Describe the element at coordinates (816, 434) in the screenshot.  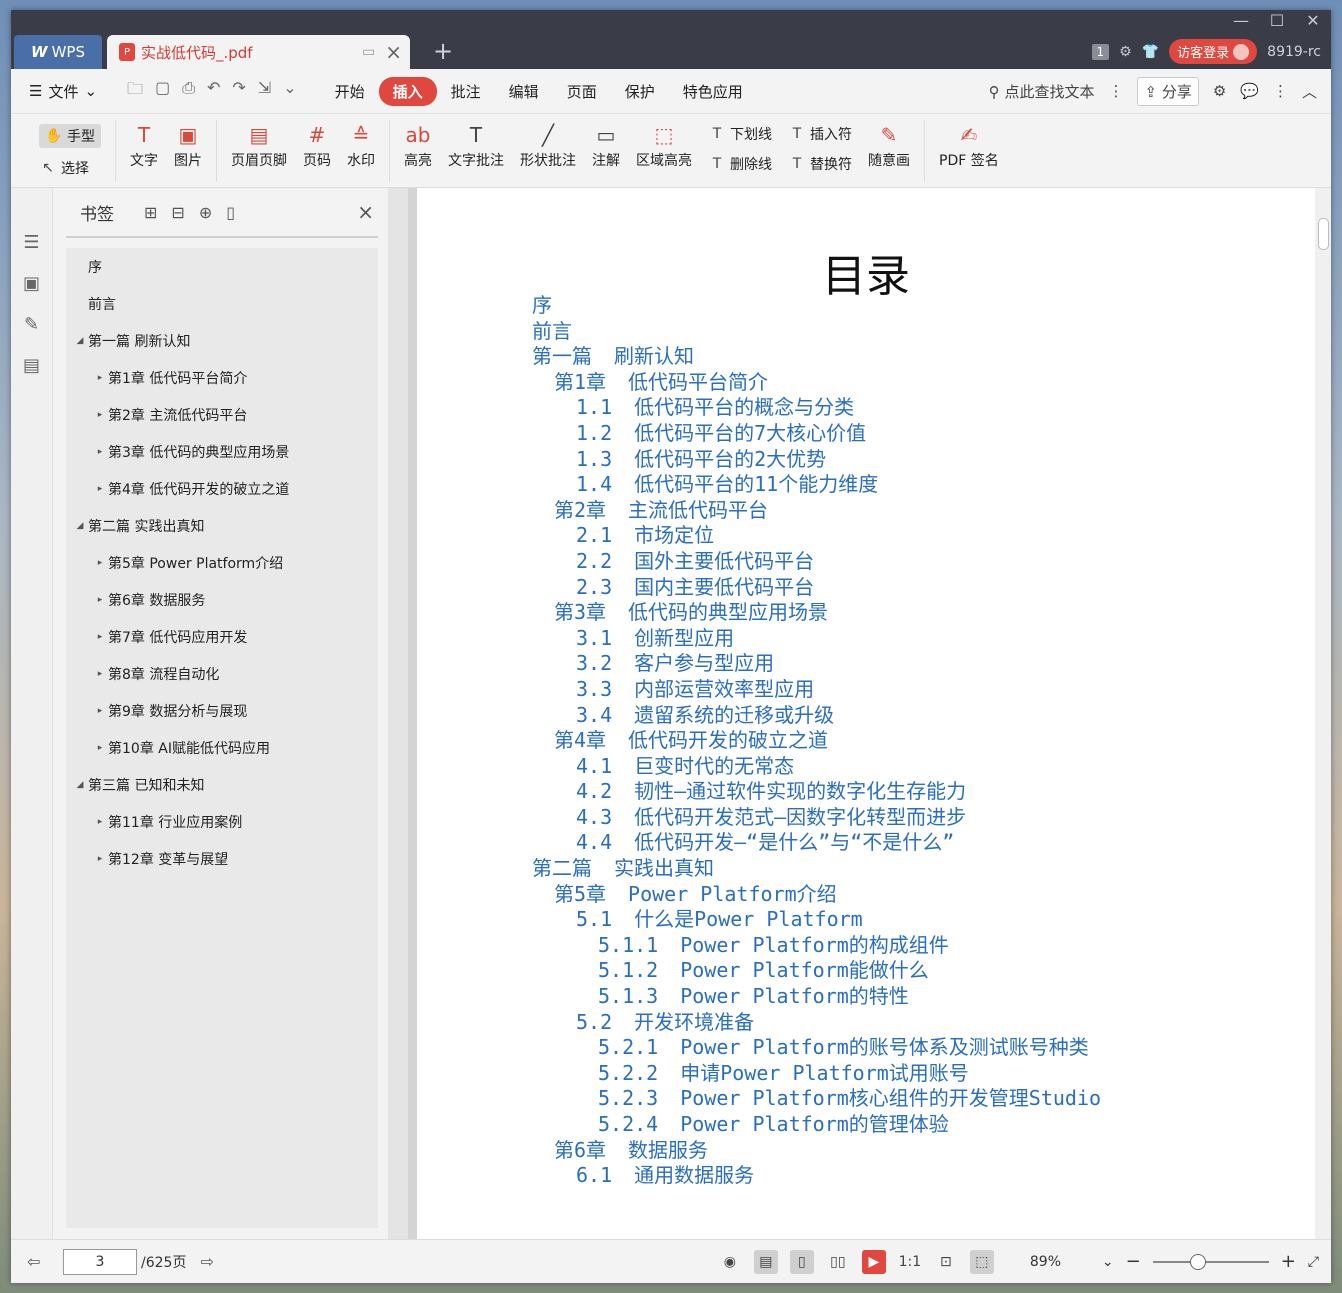
I see `toc-entry: 1.2 低代码平台的7大核心价值` at that location.